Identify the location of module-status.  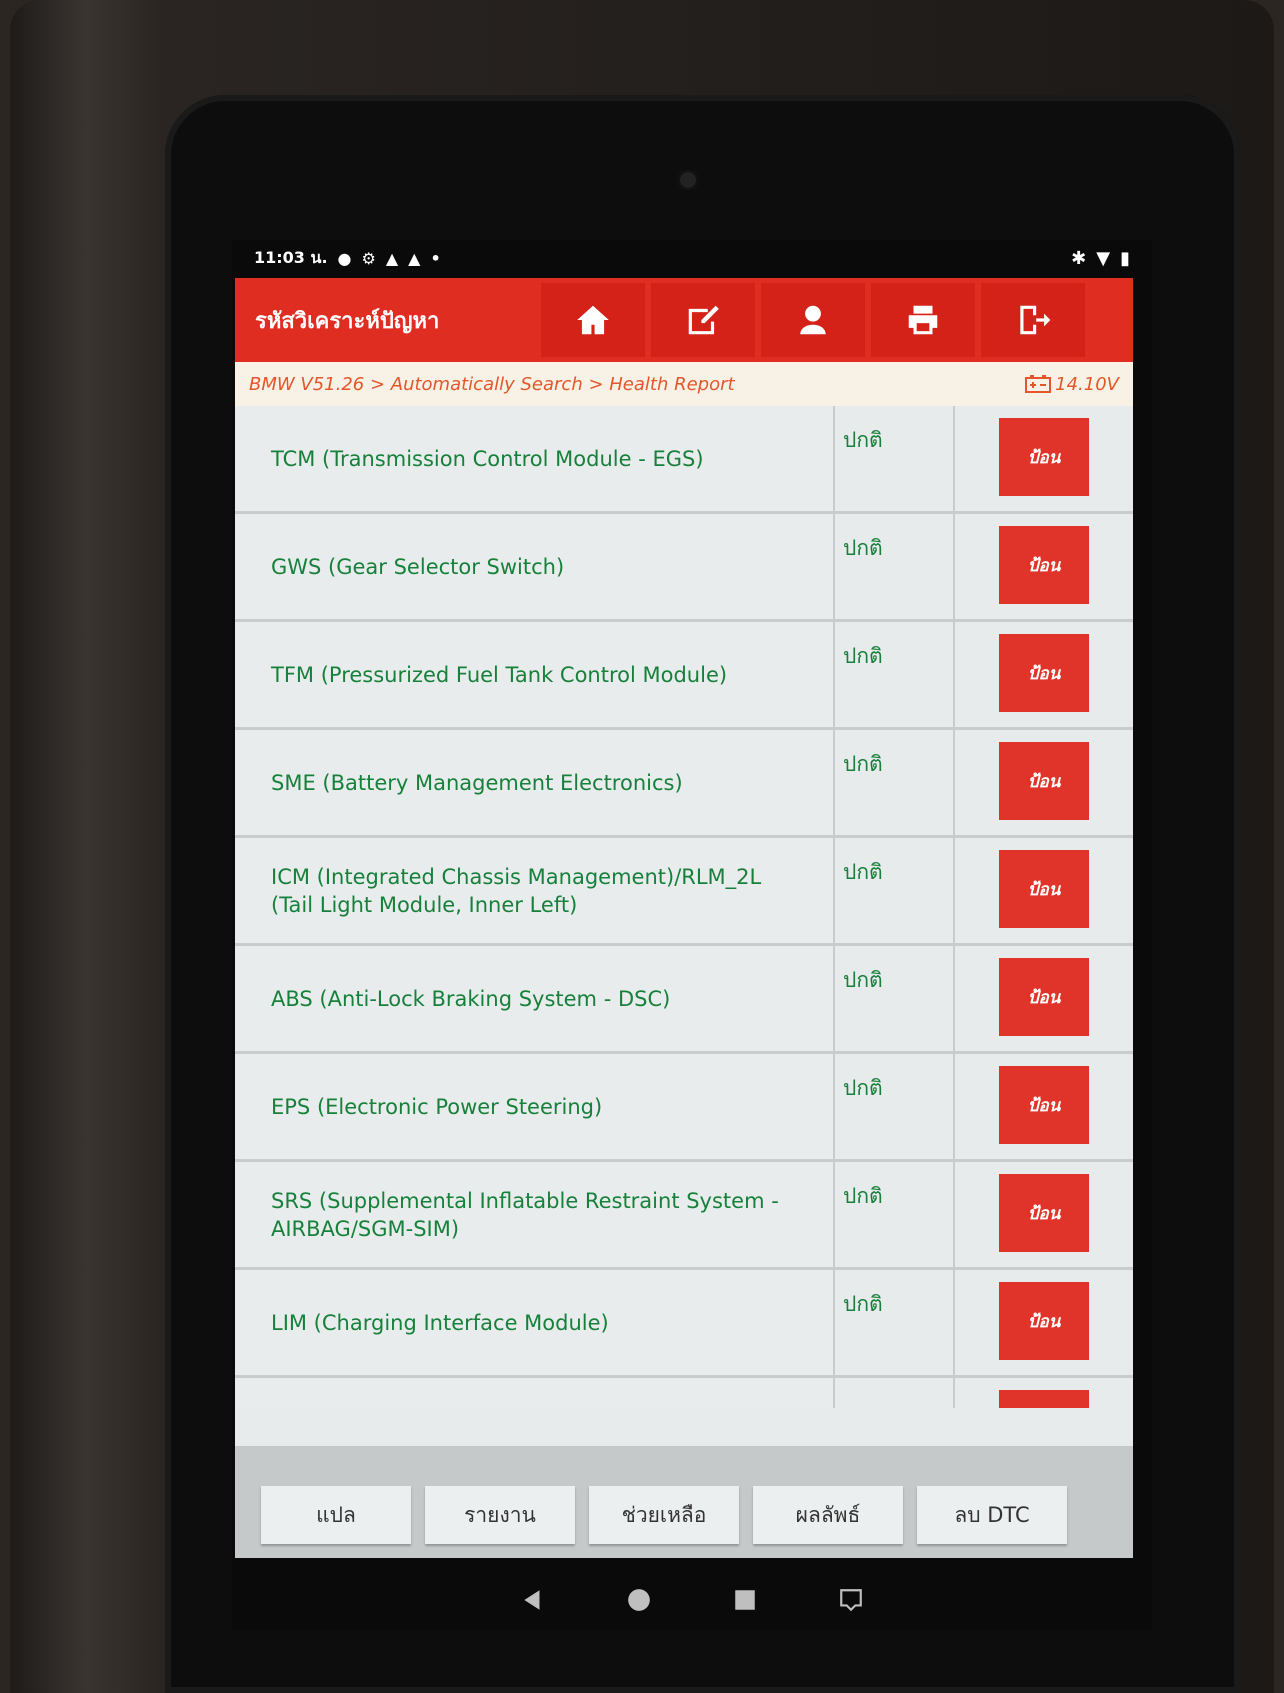
(895, 1393).